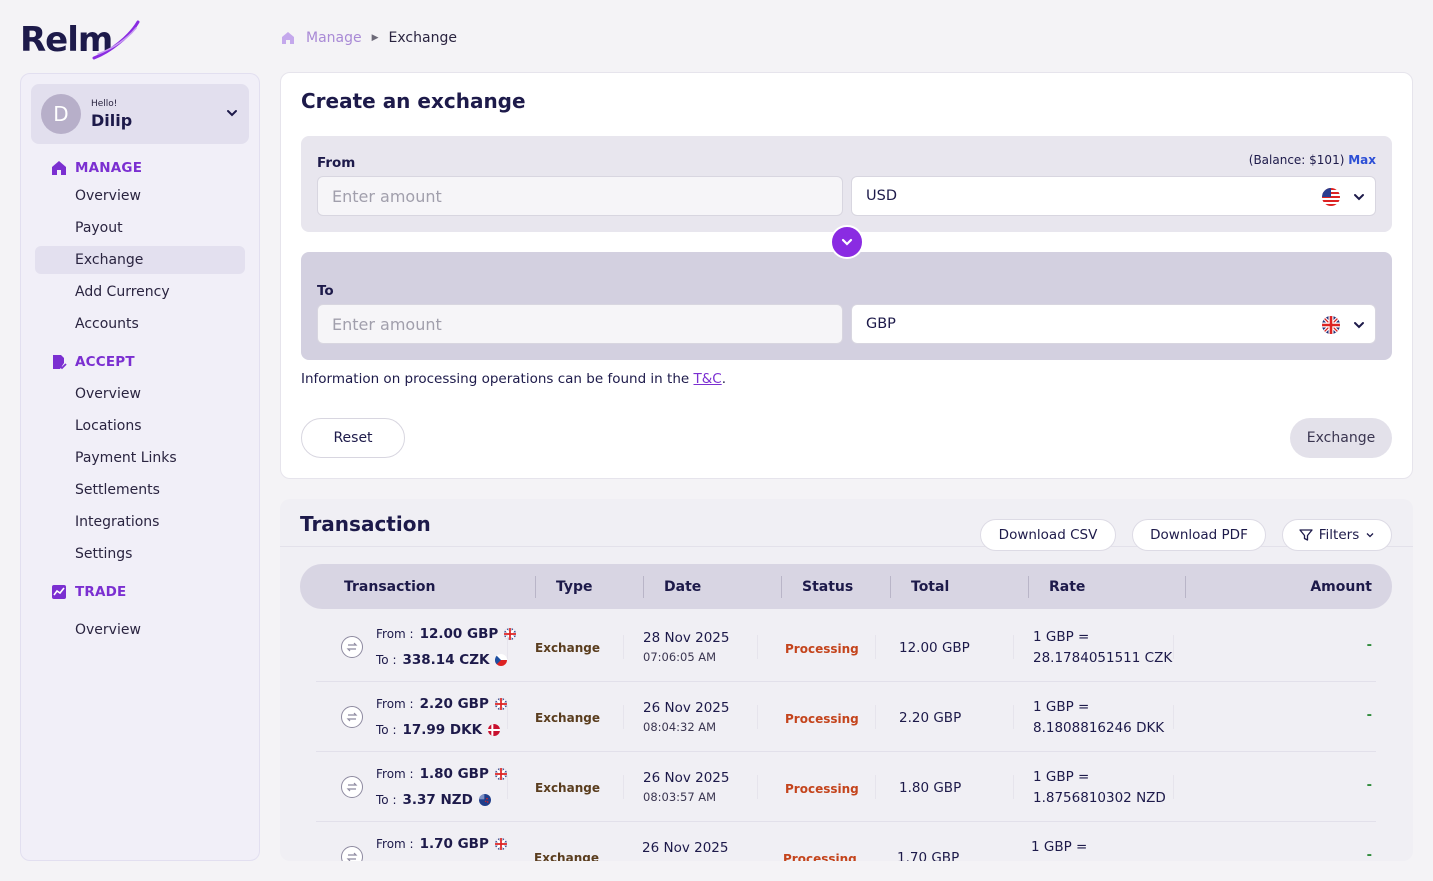 The image size is (1433, 881). Describe the element at coordinates (140, 324) in the screenshot. I see `sidebar-item-accounts: Accounts` at that location.